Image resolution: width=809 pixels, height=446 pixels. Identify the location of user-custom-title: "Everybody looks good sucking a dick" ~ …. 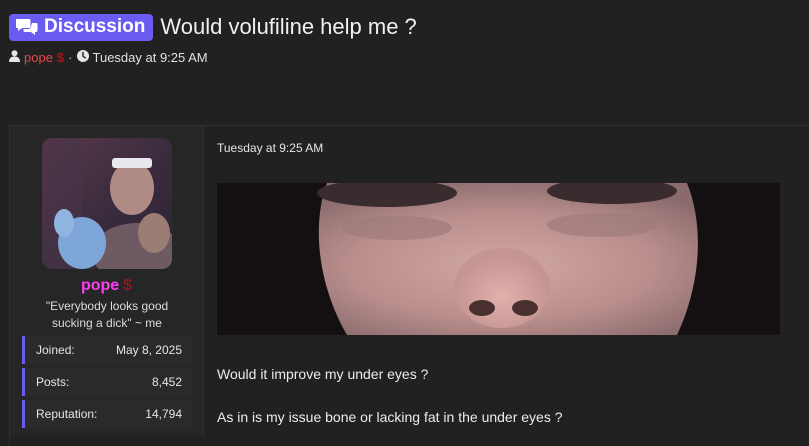
(107, 315).